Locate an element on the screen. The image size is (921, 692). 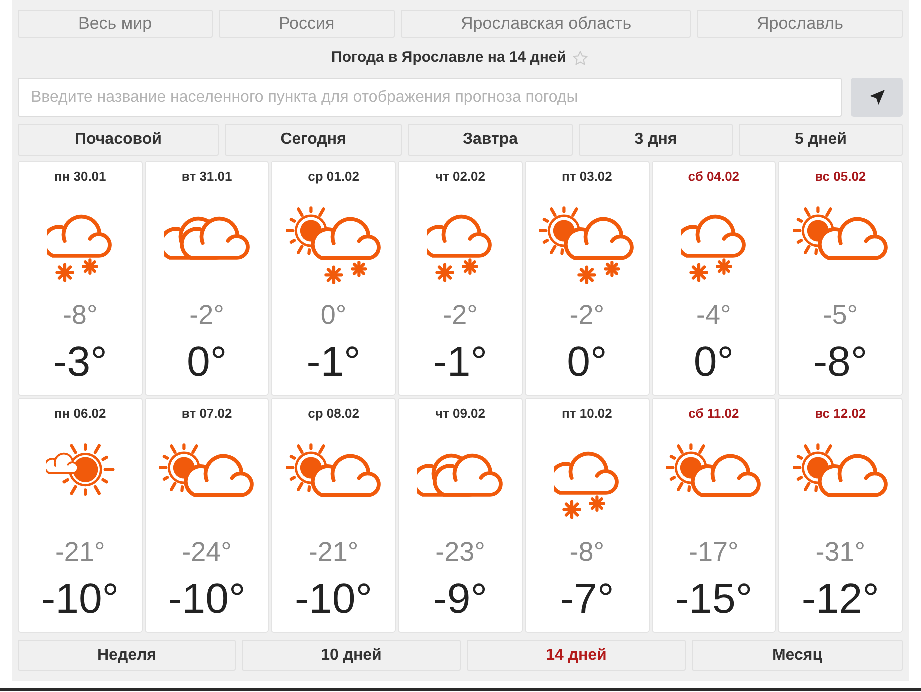
date-label: пт 03.02 is located at coordinates (587, 177).